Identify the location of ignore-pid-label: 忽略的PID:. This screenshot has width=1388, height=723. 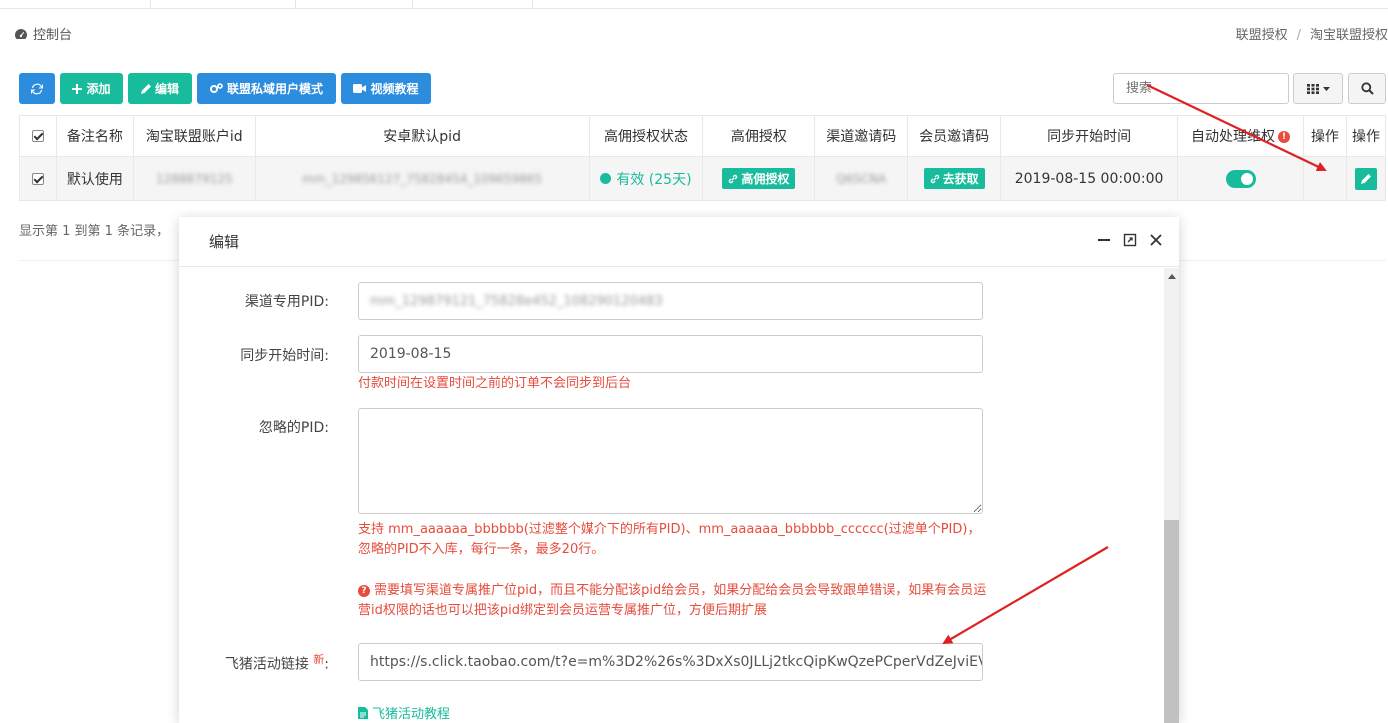
(293, 428).